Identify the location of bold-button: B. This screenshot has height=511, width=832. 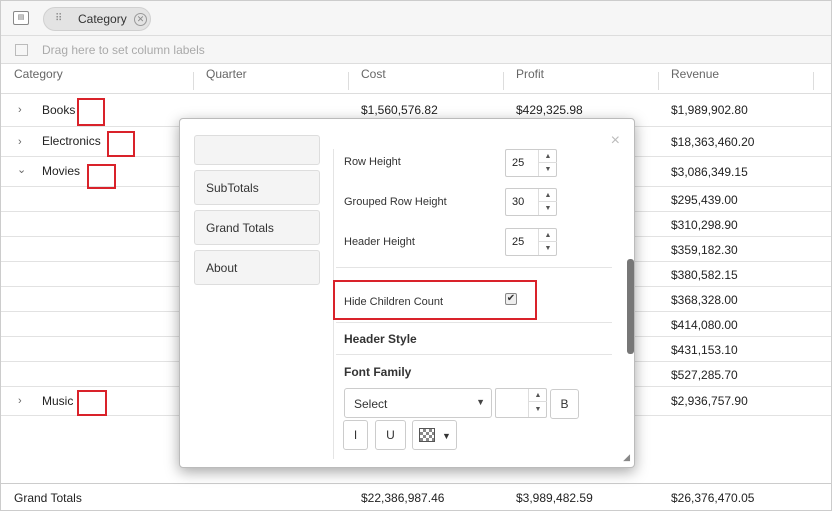
(564, 404).